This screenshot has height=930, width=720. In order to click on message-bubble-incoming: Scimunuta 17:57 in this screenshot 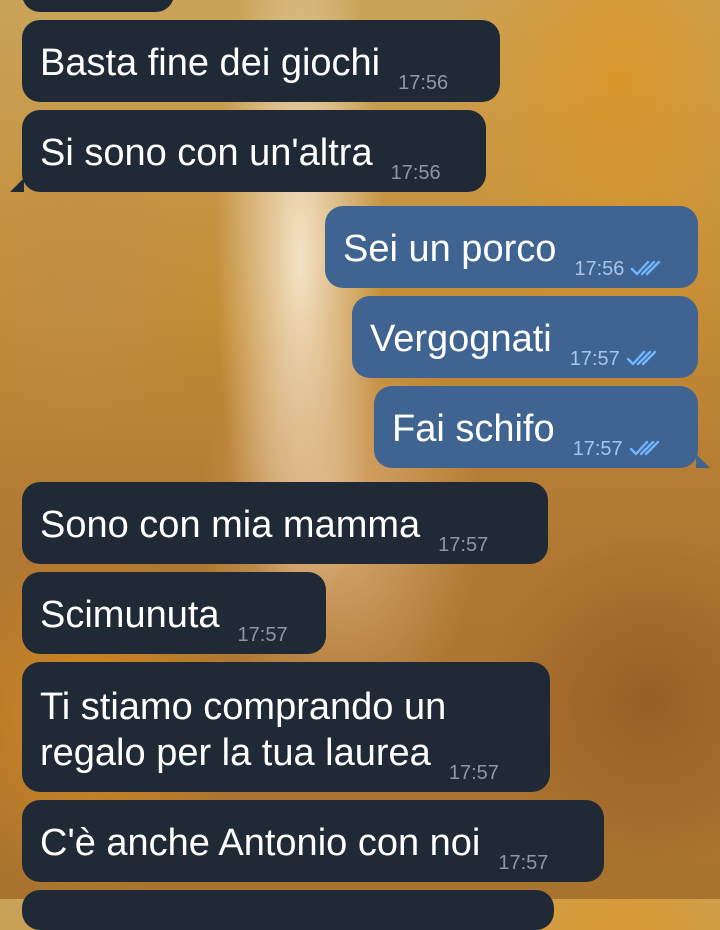, I will do `click(174, 613)`.